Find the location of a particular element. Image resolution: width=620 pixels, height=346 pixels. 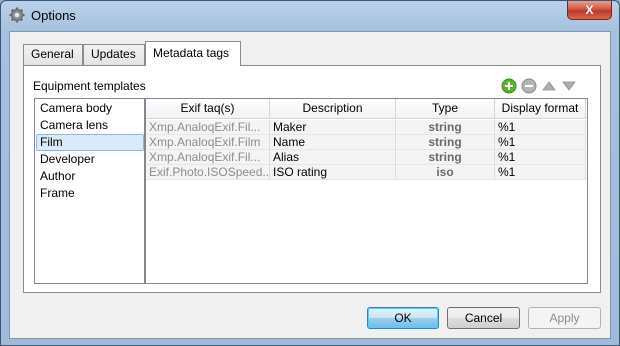

cell-description: Maker is located at coordinates (333, 127).